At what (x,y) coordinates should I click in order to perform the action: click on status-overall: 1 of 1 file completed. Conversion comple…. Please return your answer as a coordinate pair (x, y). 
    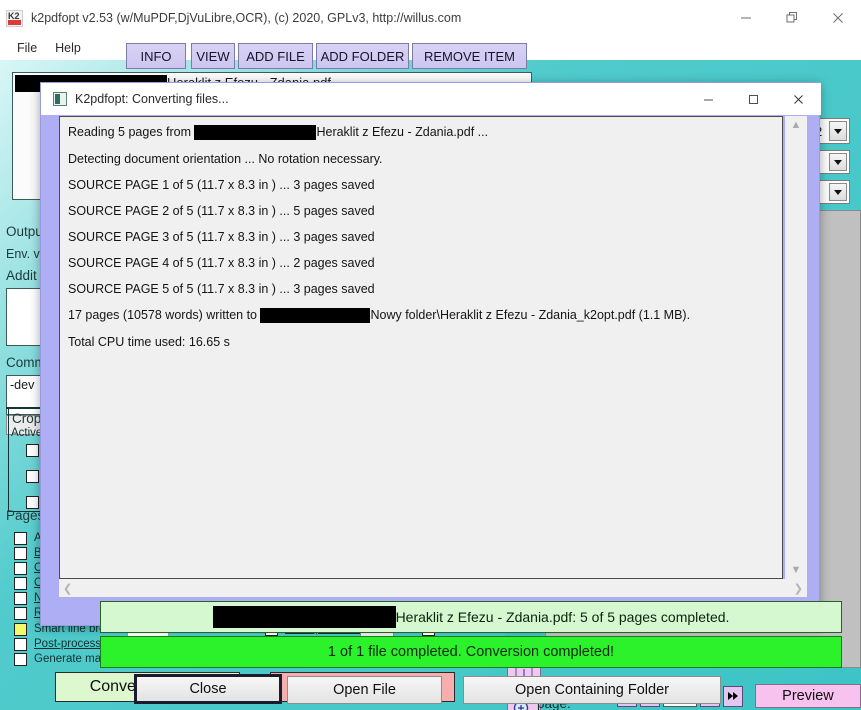
    Looking at the image, I should click on (471, 652).